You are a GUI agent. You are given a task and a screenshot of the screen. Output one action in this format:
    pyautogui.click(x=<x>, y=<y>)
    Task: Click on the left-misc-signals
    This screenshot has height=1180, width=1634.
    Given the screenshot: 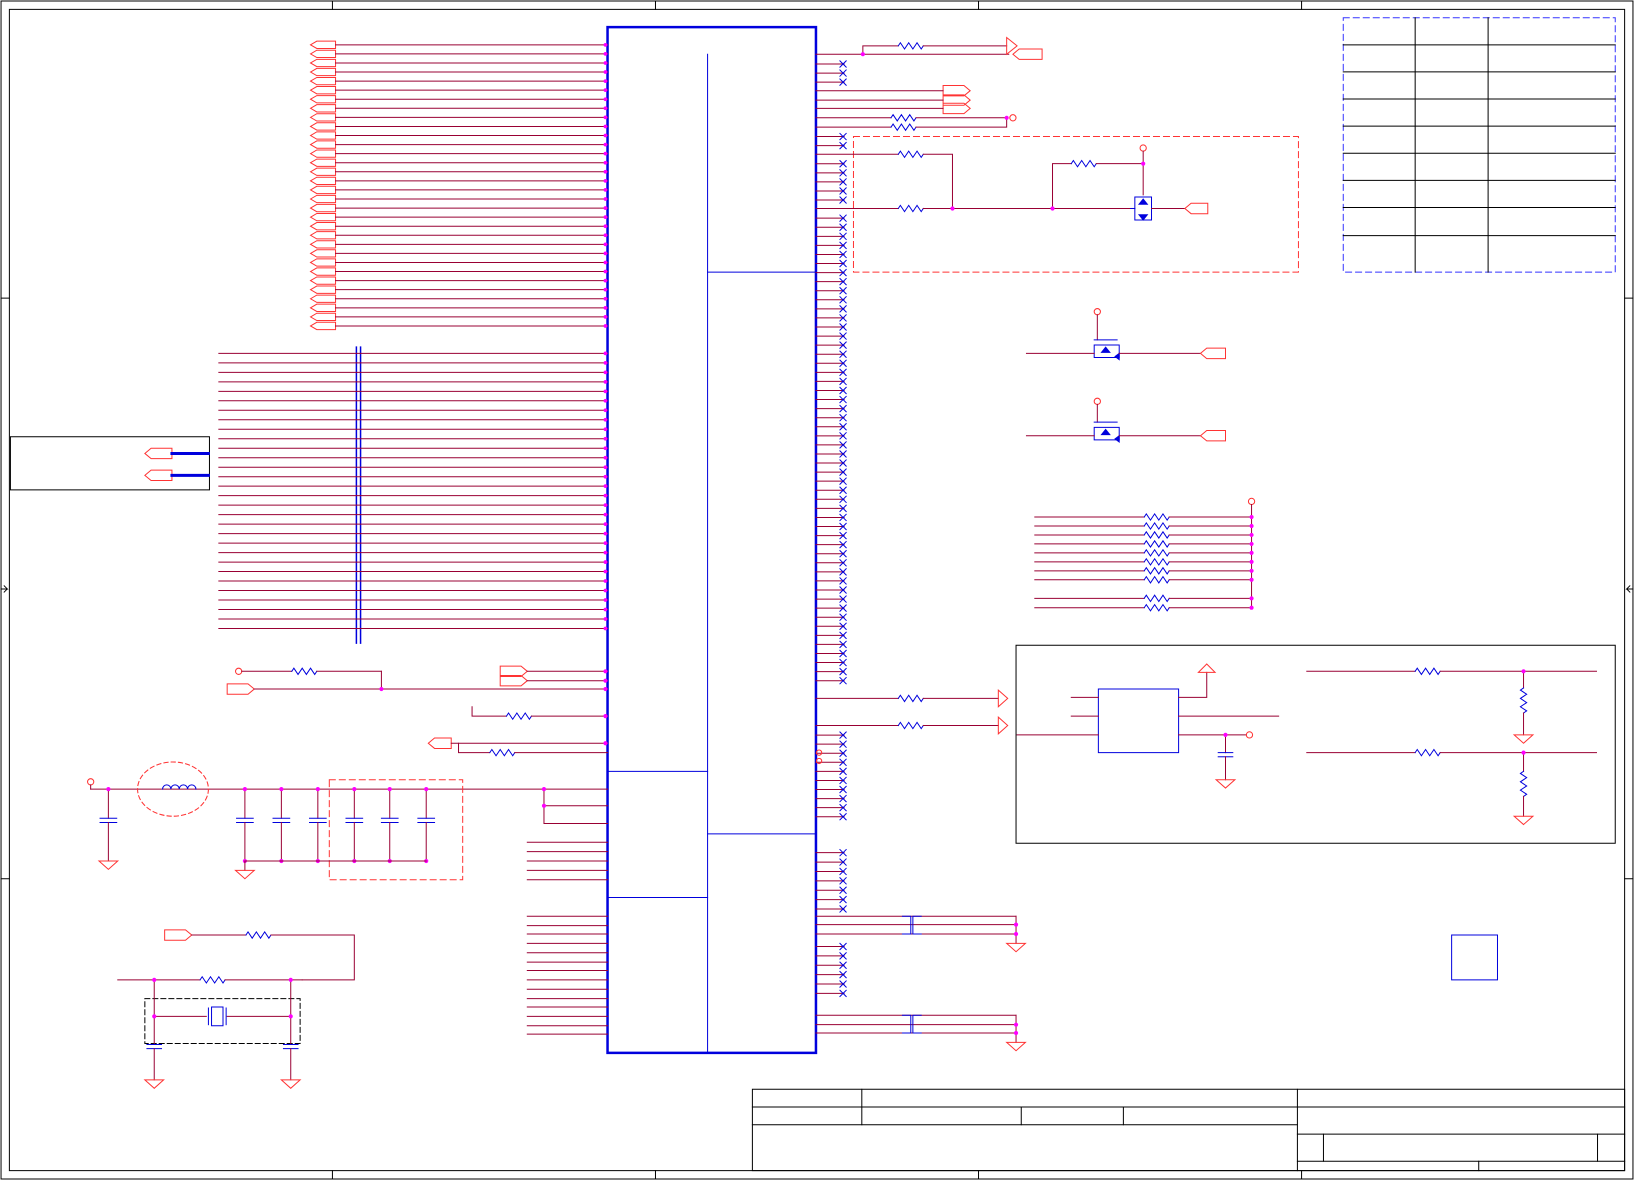 What is the action you would take?
    pyautogui.click(x=417, y=711)
    